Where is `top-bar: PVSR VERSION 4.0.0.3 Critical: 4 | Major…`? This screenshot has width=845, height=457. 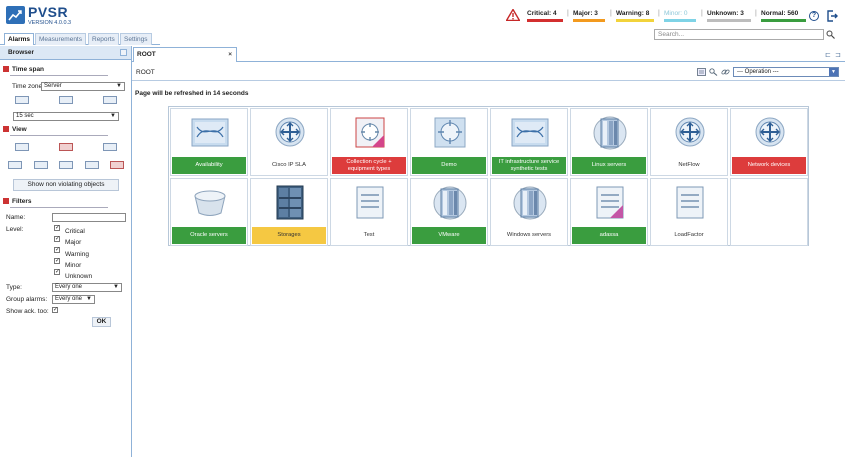 top-bar: PVSR VERSION 4.0.0.3 Critical: 4 | Major… is located at coordinates (422, 15).